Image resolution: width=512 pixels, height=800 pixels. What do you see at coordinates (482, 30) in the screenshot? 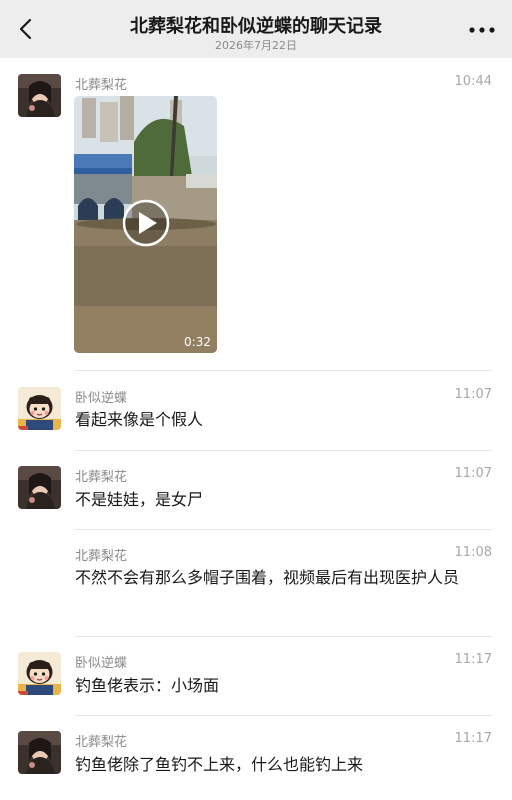
I see `more-dots-icon` at bounding box center [482, 30].